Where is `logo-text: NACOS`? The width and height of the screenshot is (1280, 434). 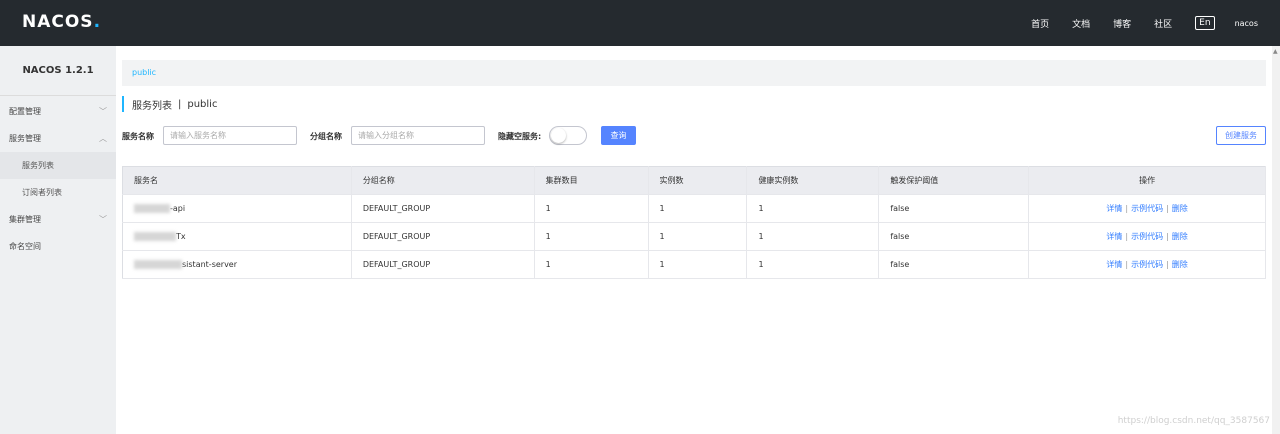
logo-text: NACOS is located at coordinates (58, 22).